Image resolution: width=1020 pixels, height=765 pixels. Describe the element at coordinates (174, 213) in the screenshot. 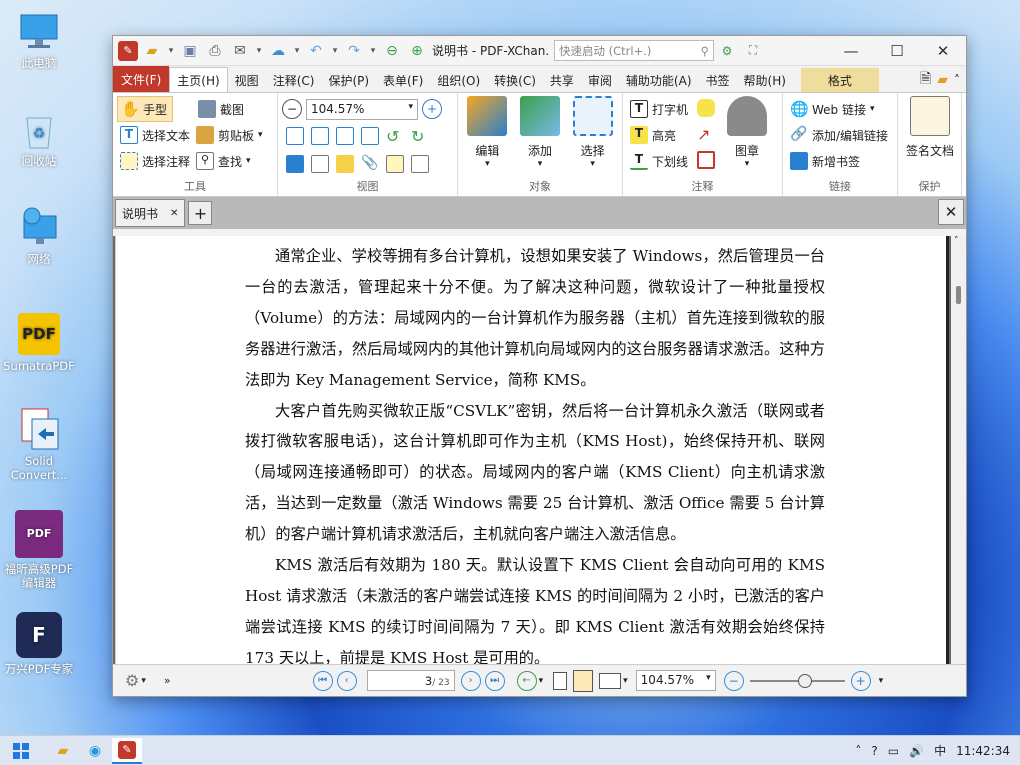

I see `close-tab-icon: ✕` at that location.